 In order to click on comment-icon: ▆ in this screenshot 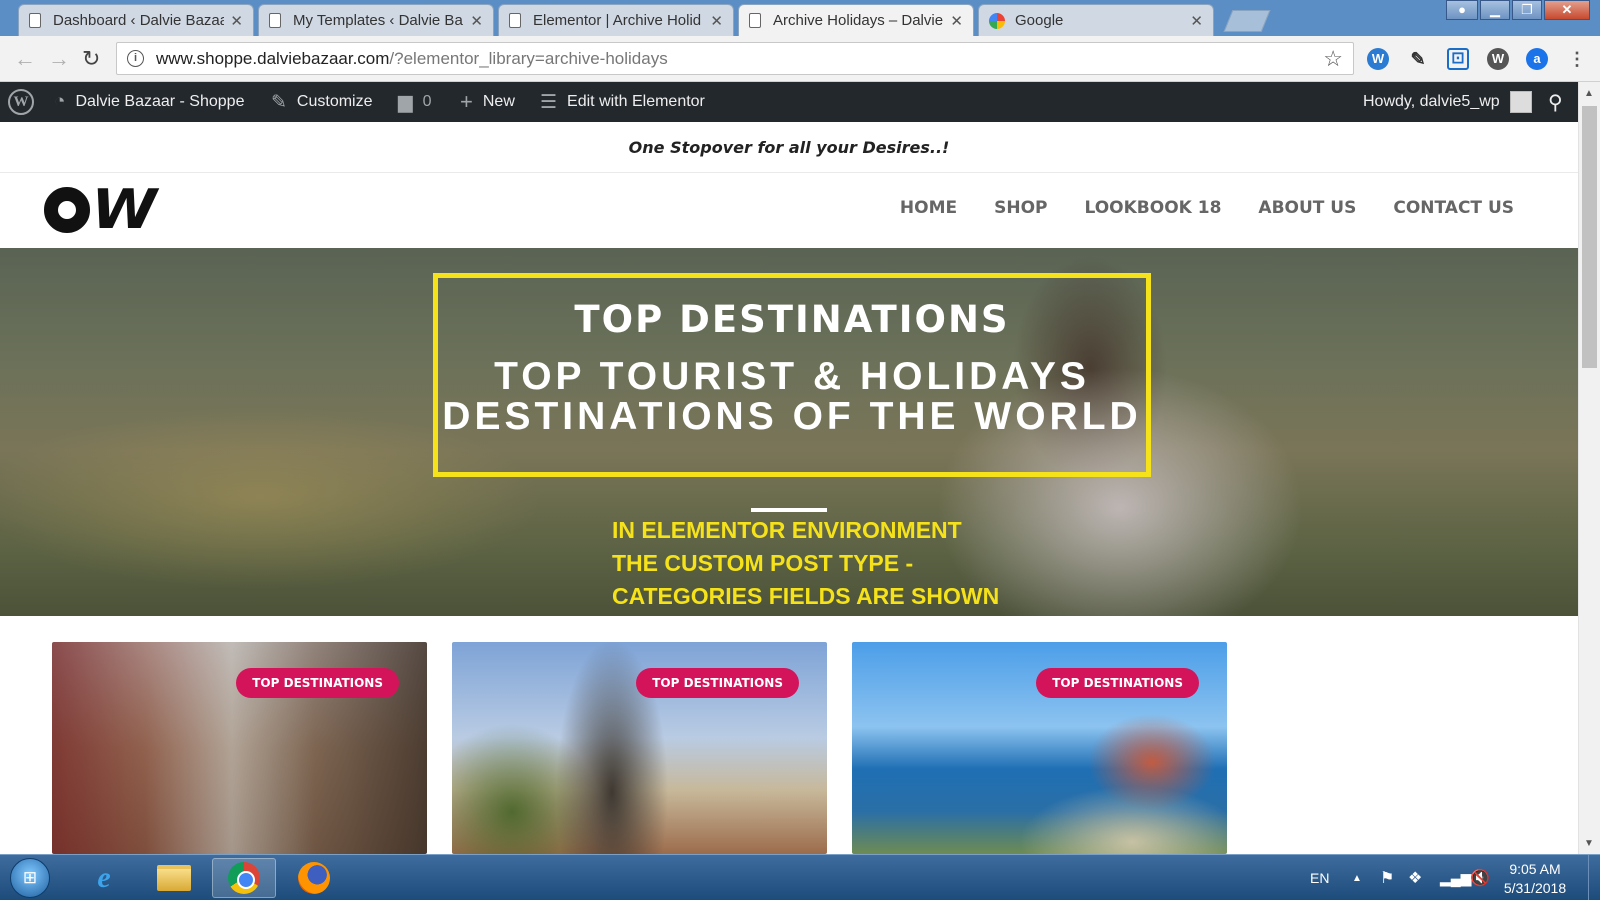, I will do `click(405, 102)`.